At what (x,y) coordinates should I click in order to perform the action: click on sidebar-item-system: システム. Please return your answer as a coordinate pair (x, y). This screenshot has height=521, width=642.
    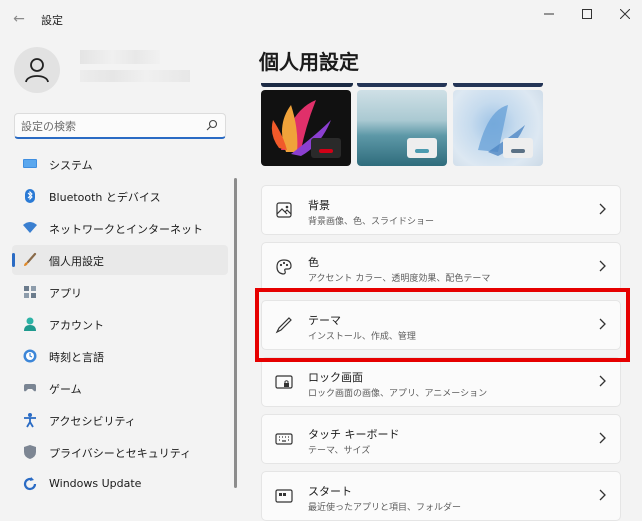
    Looking at the image, I should click on (120, 164).